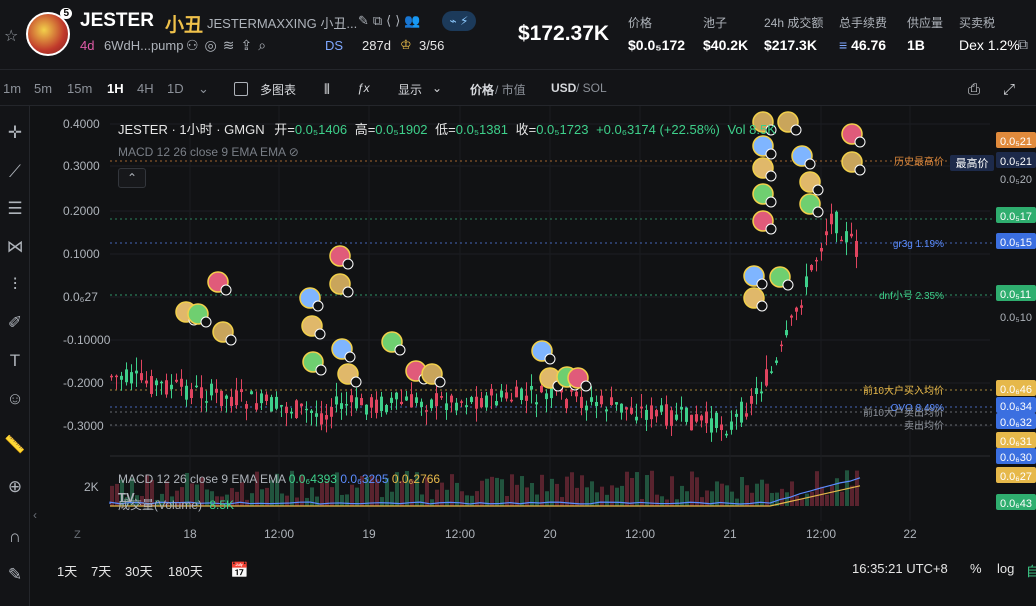  What do you see at coordinates (117, 20) in the screenshot?
I see `token-name: JESTER` at bounding box center [117, 20].